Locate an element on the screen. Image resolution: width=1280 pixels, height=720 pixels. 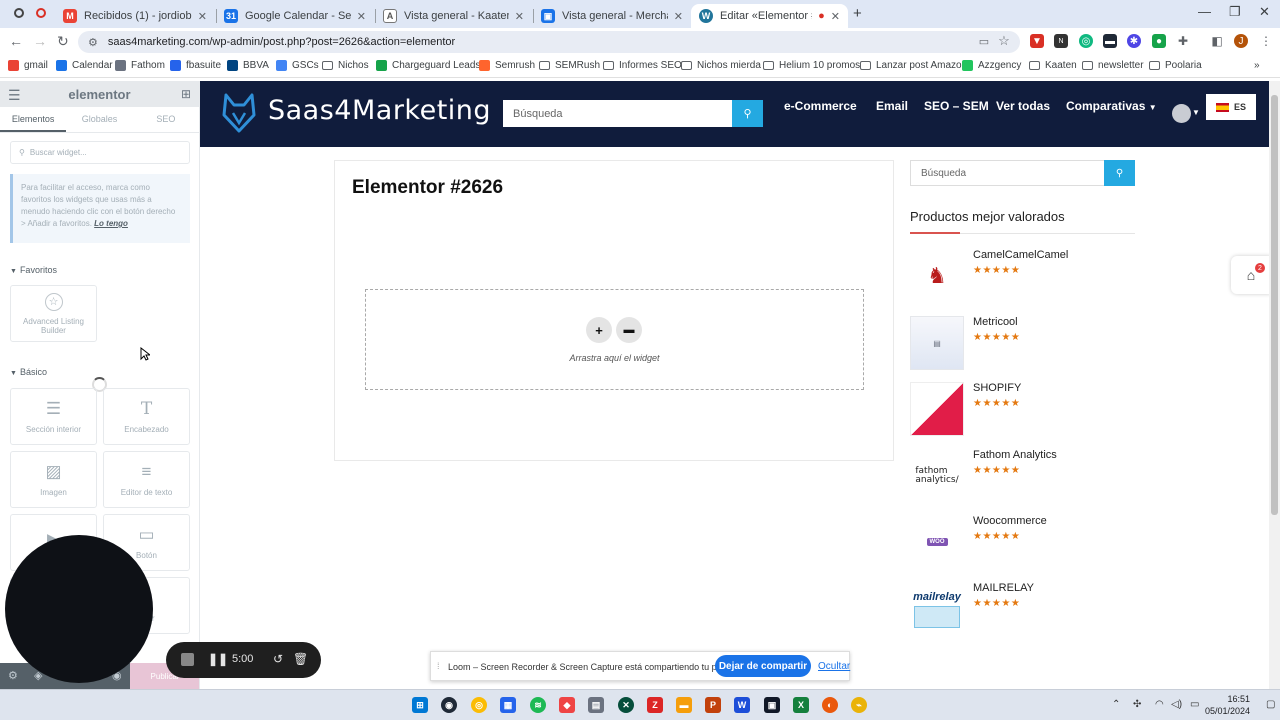
profile-avatar: J is located at coordinates (1241, 41).